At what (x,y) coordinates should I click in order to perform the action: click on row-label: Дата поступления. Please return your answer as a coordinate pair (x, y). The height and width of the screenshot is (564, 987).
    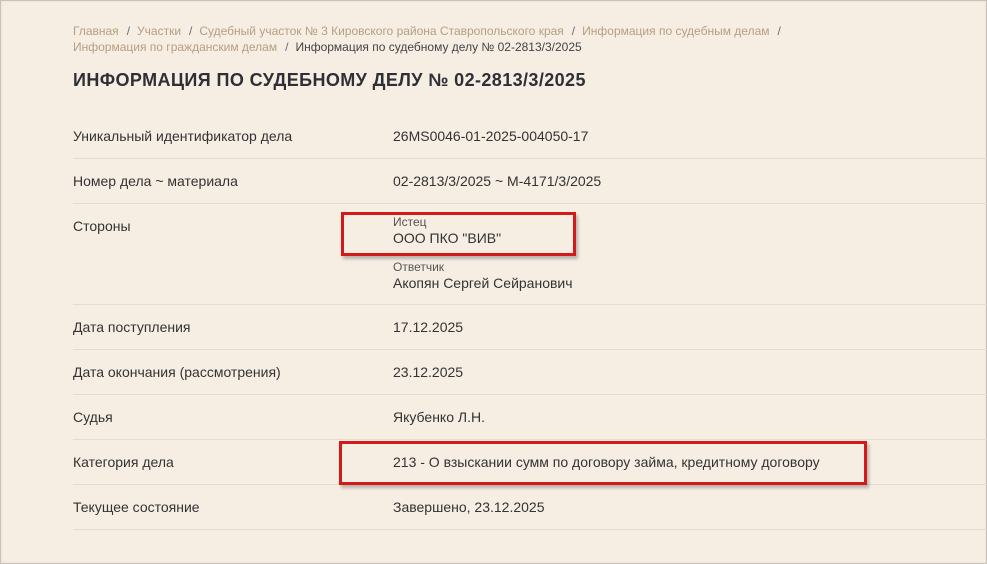
    Looking at the image, I should click on (132, 327).